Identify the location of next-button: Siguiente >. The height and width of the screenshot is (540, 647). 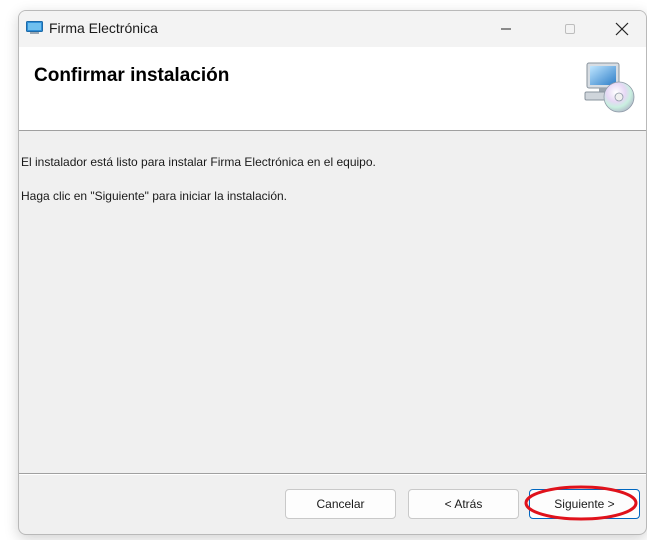
(584, 504).